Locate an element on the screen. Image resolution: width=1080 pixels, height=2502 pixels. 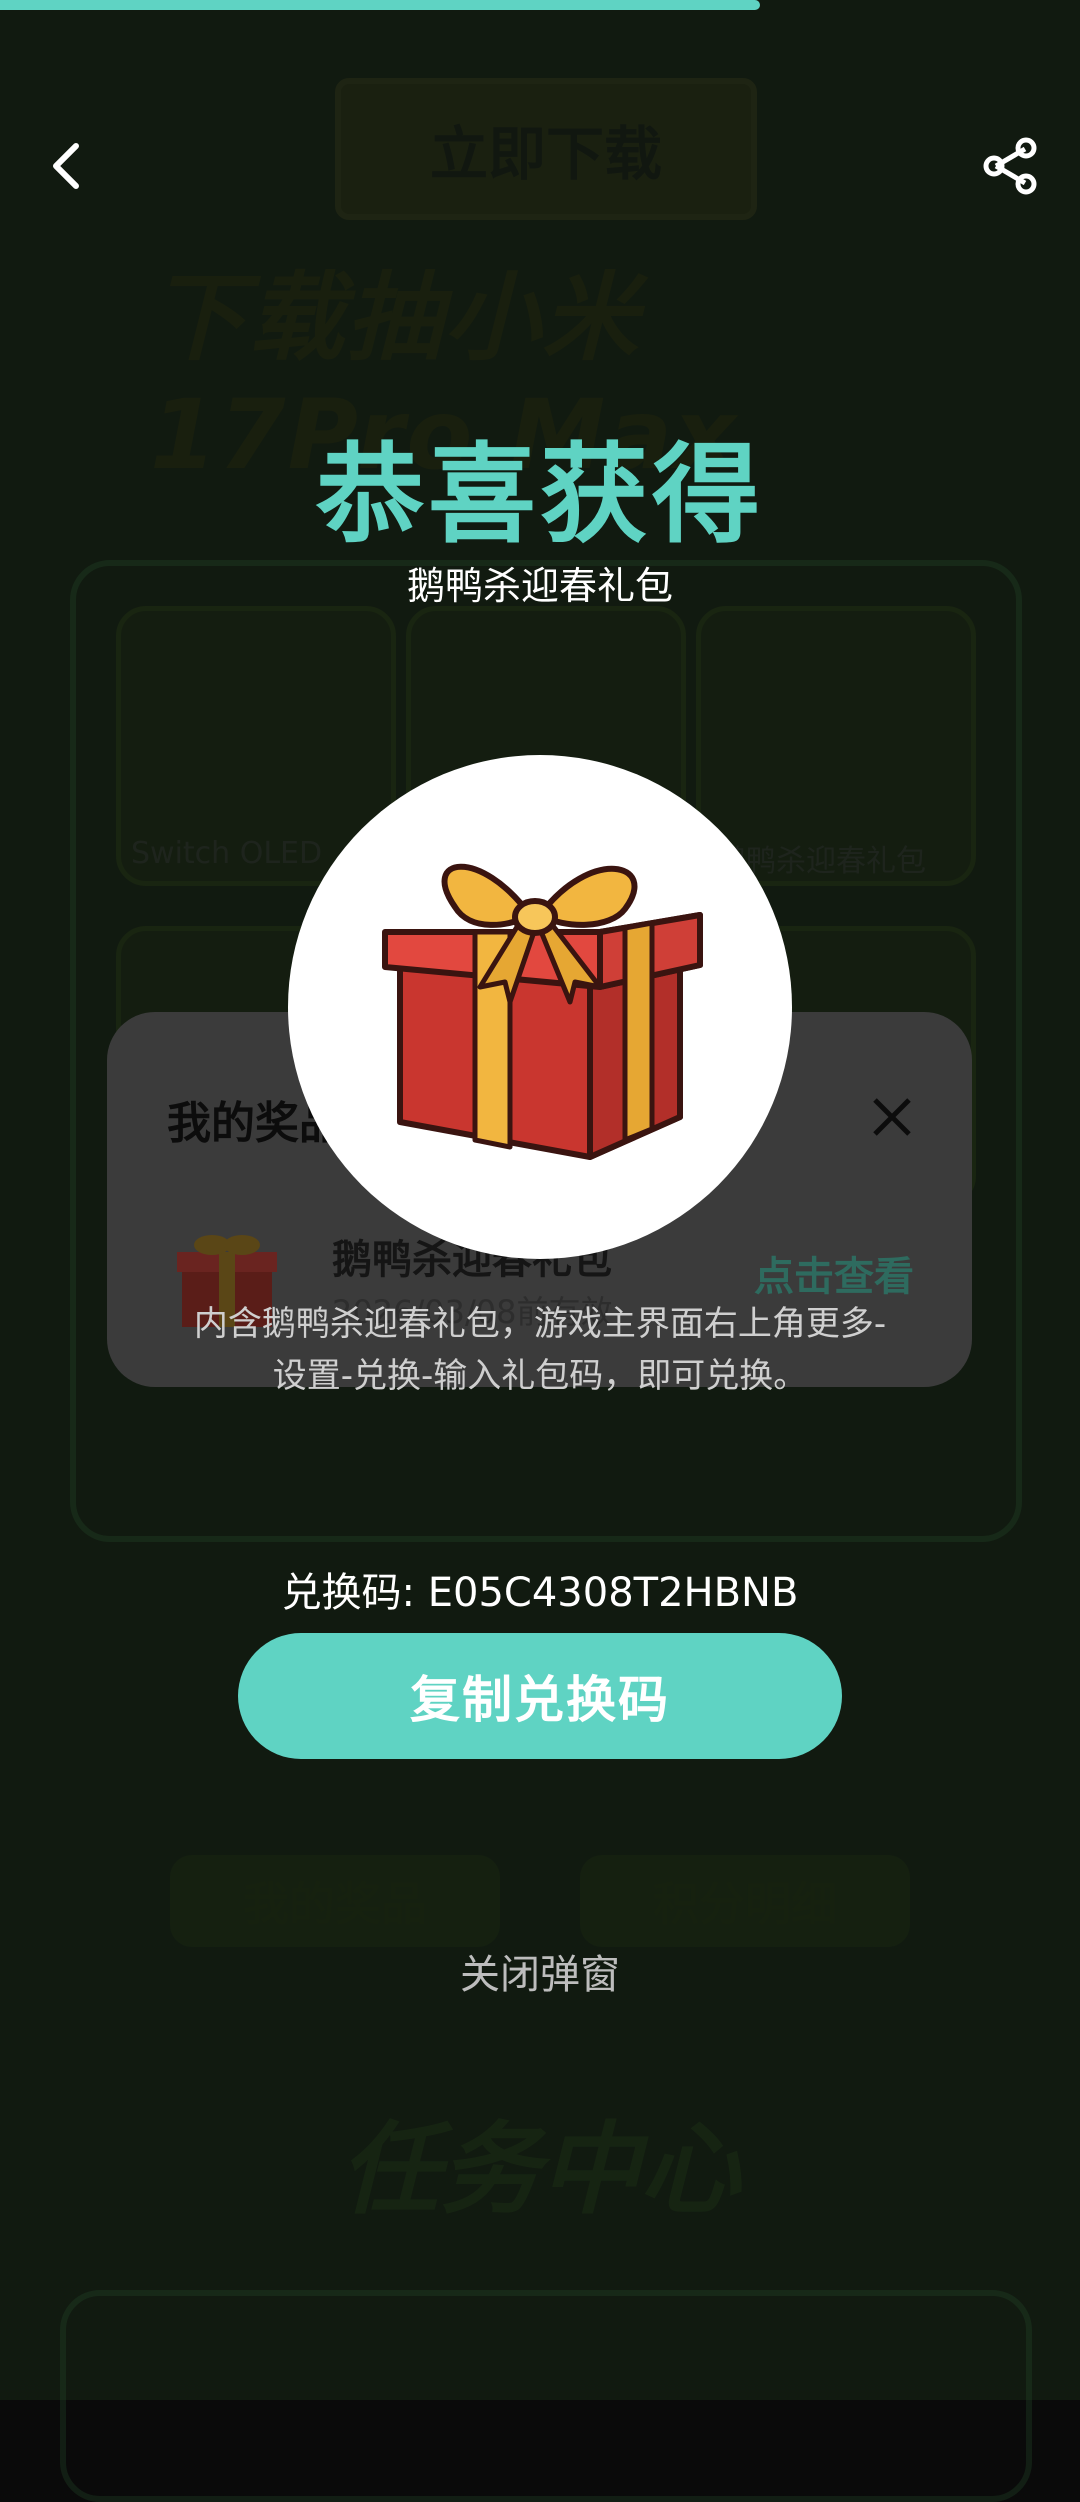
share-button is located at coordinates (1010, 166).